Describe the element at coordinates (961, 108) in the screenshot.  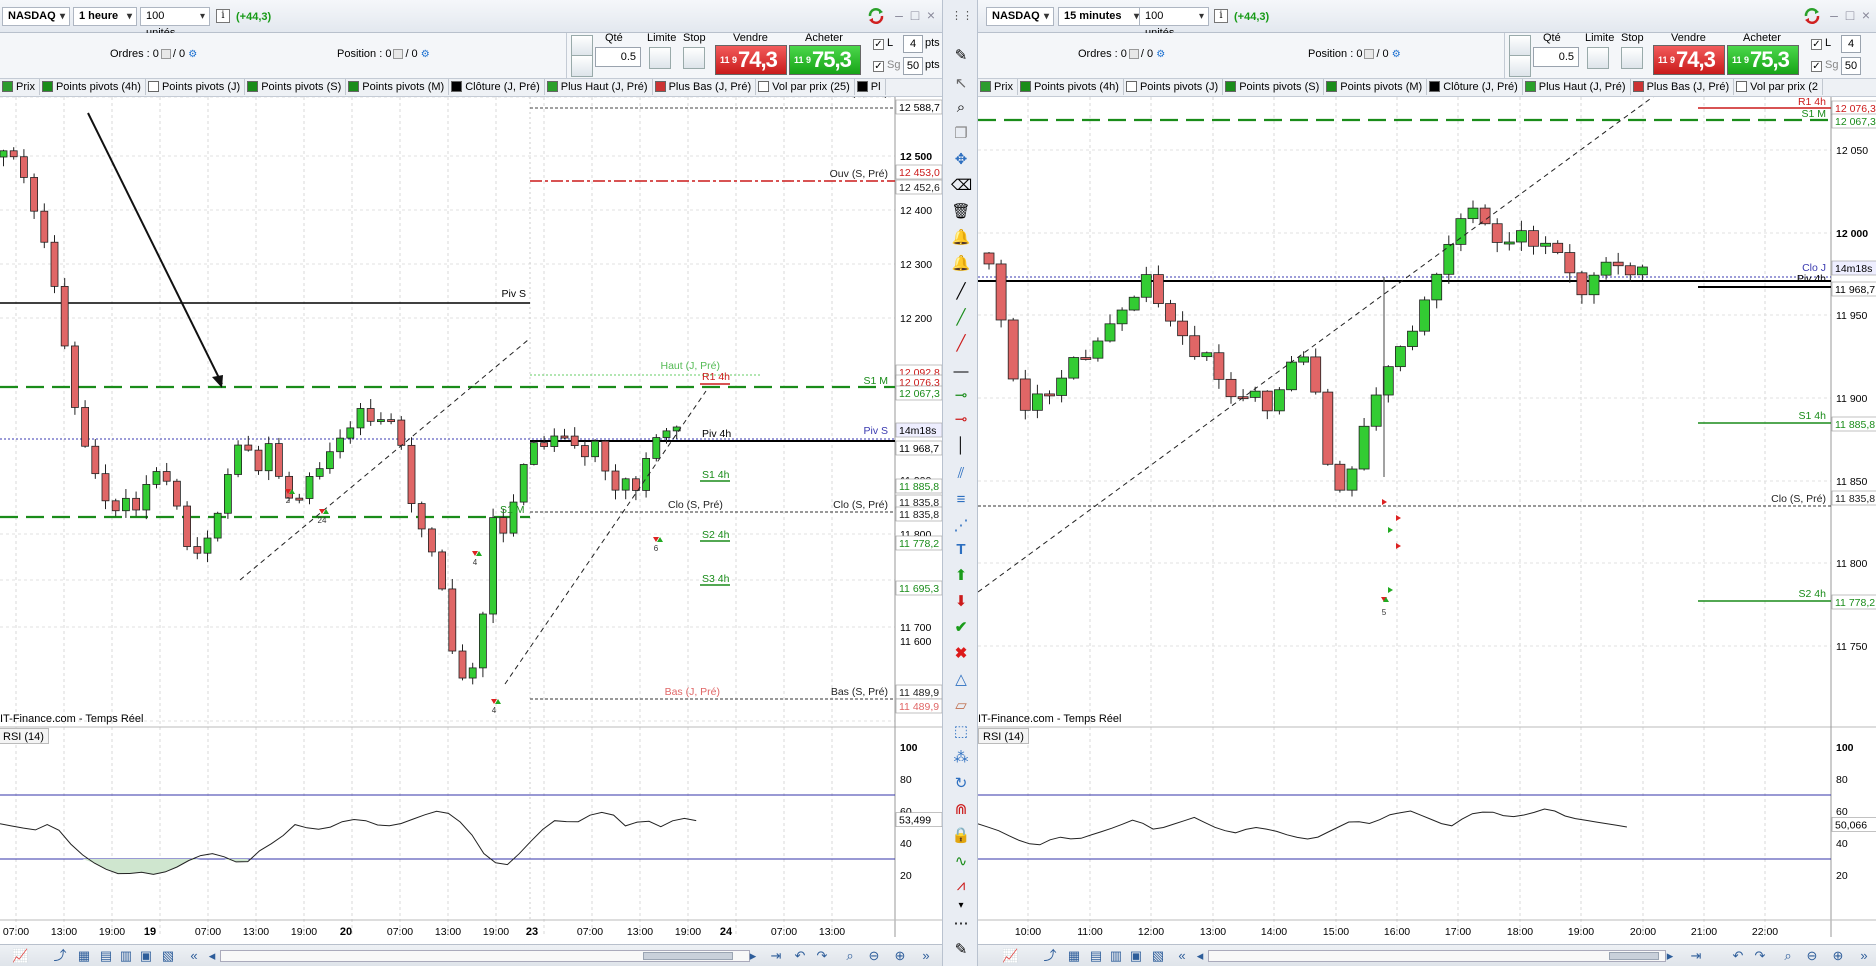
I see `magnifier-icon: ⌕` at that location.